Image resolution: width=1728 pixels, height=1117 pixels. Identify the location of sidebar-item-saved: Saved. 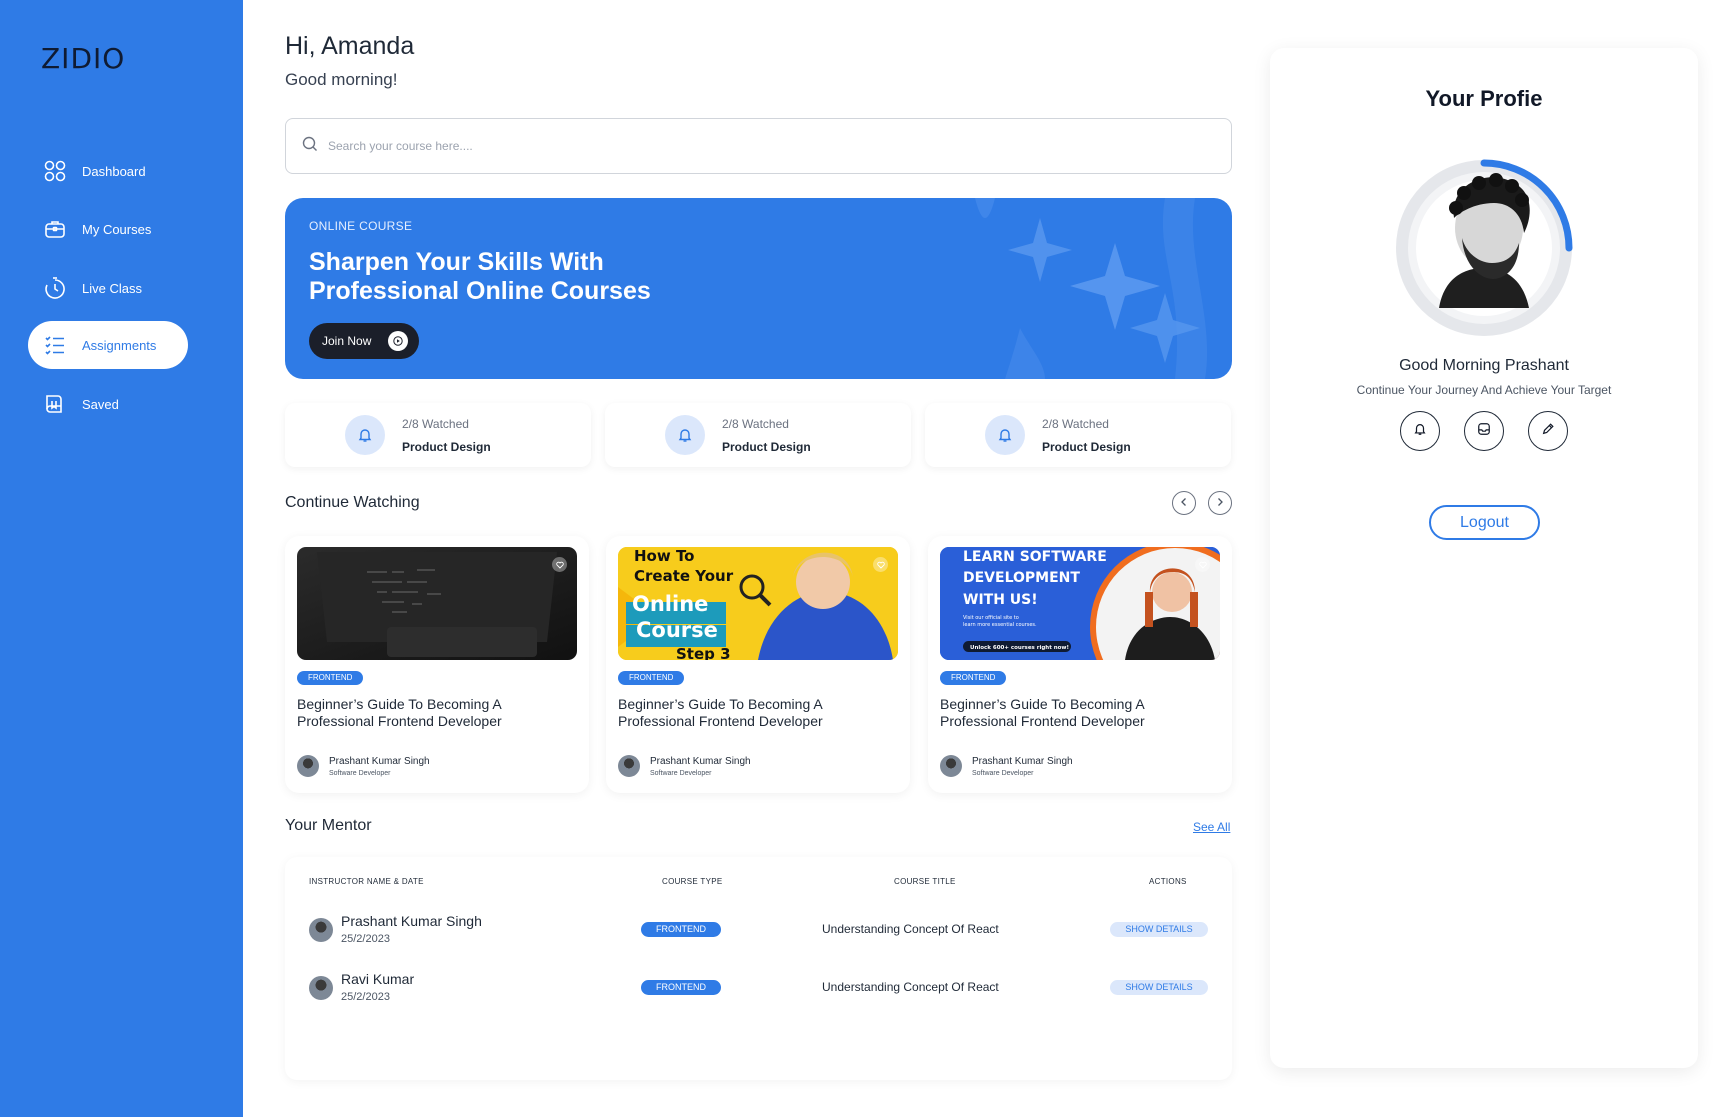
(108, 404).